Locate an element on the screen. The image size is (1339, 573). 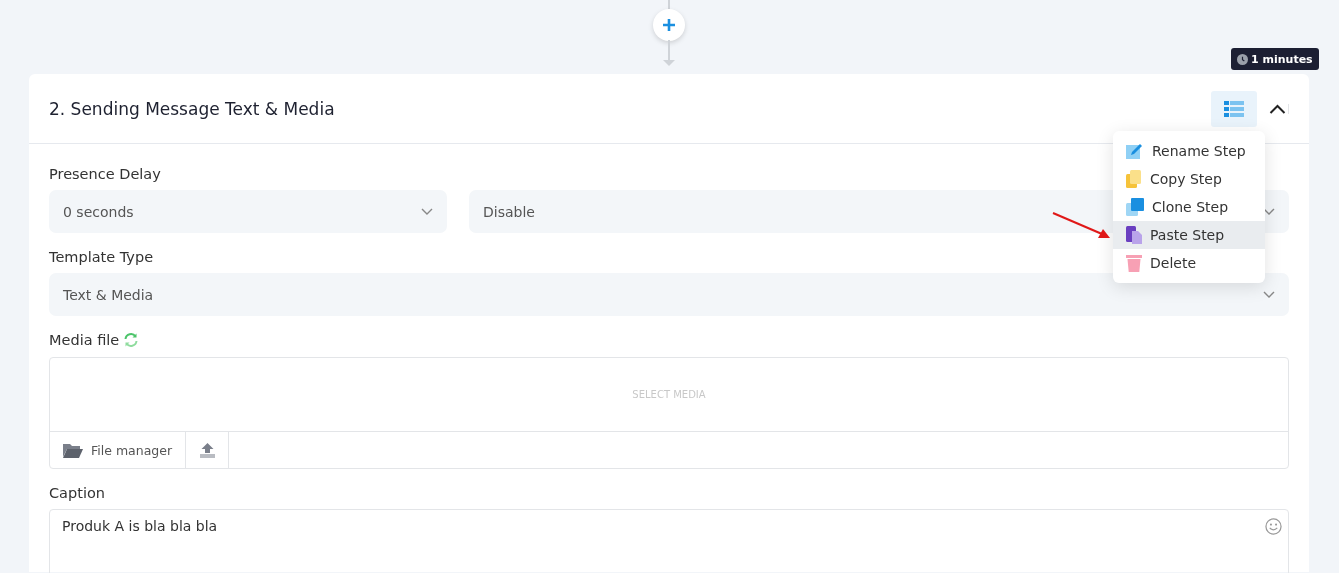
duration-text: 1 minutes is located at coordinates (1282, 59).